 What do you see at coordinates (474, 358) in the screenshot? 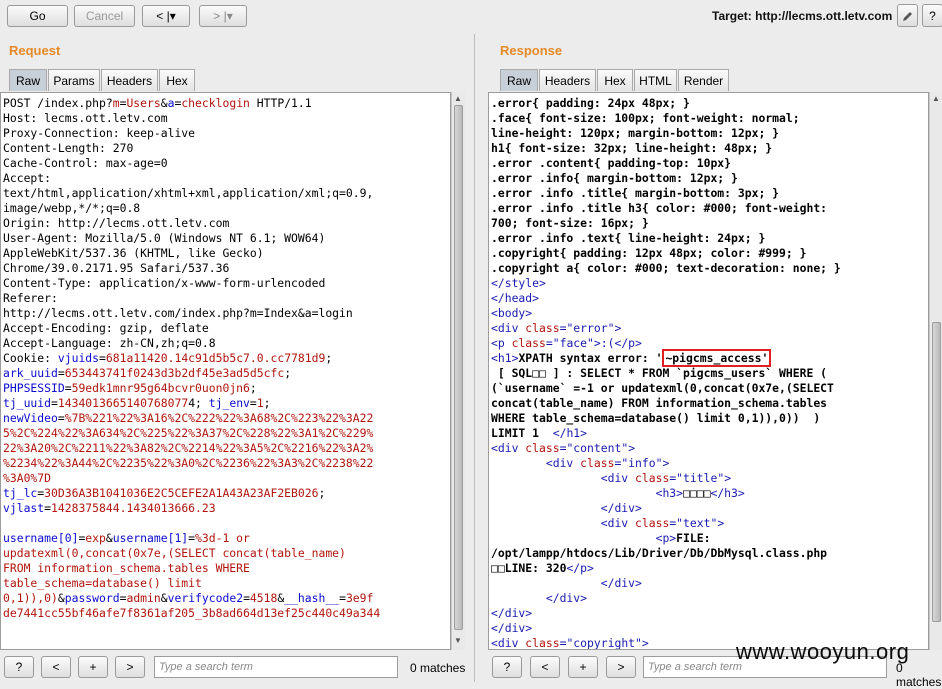
I see `pane-divider` at bounding box center [474, 358].